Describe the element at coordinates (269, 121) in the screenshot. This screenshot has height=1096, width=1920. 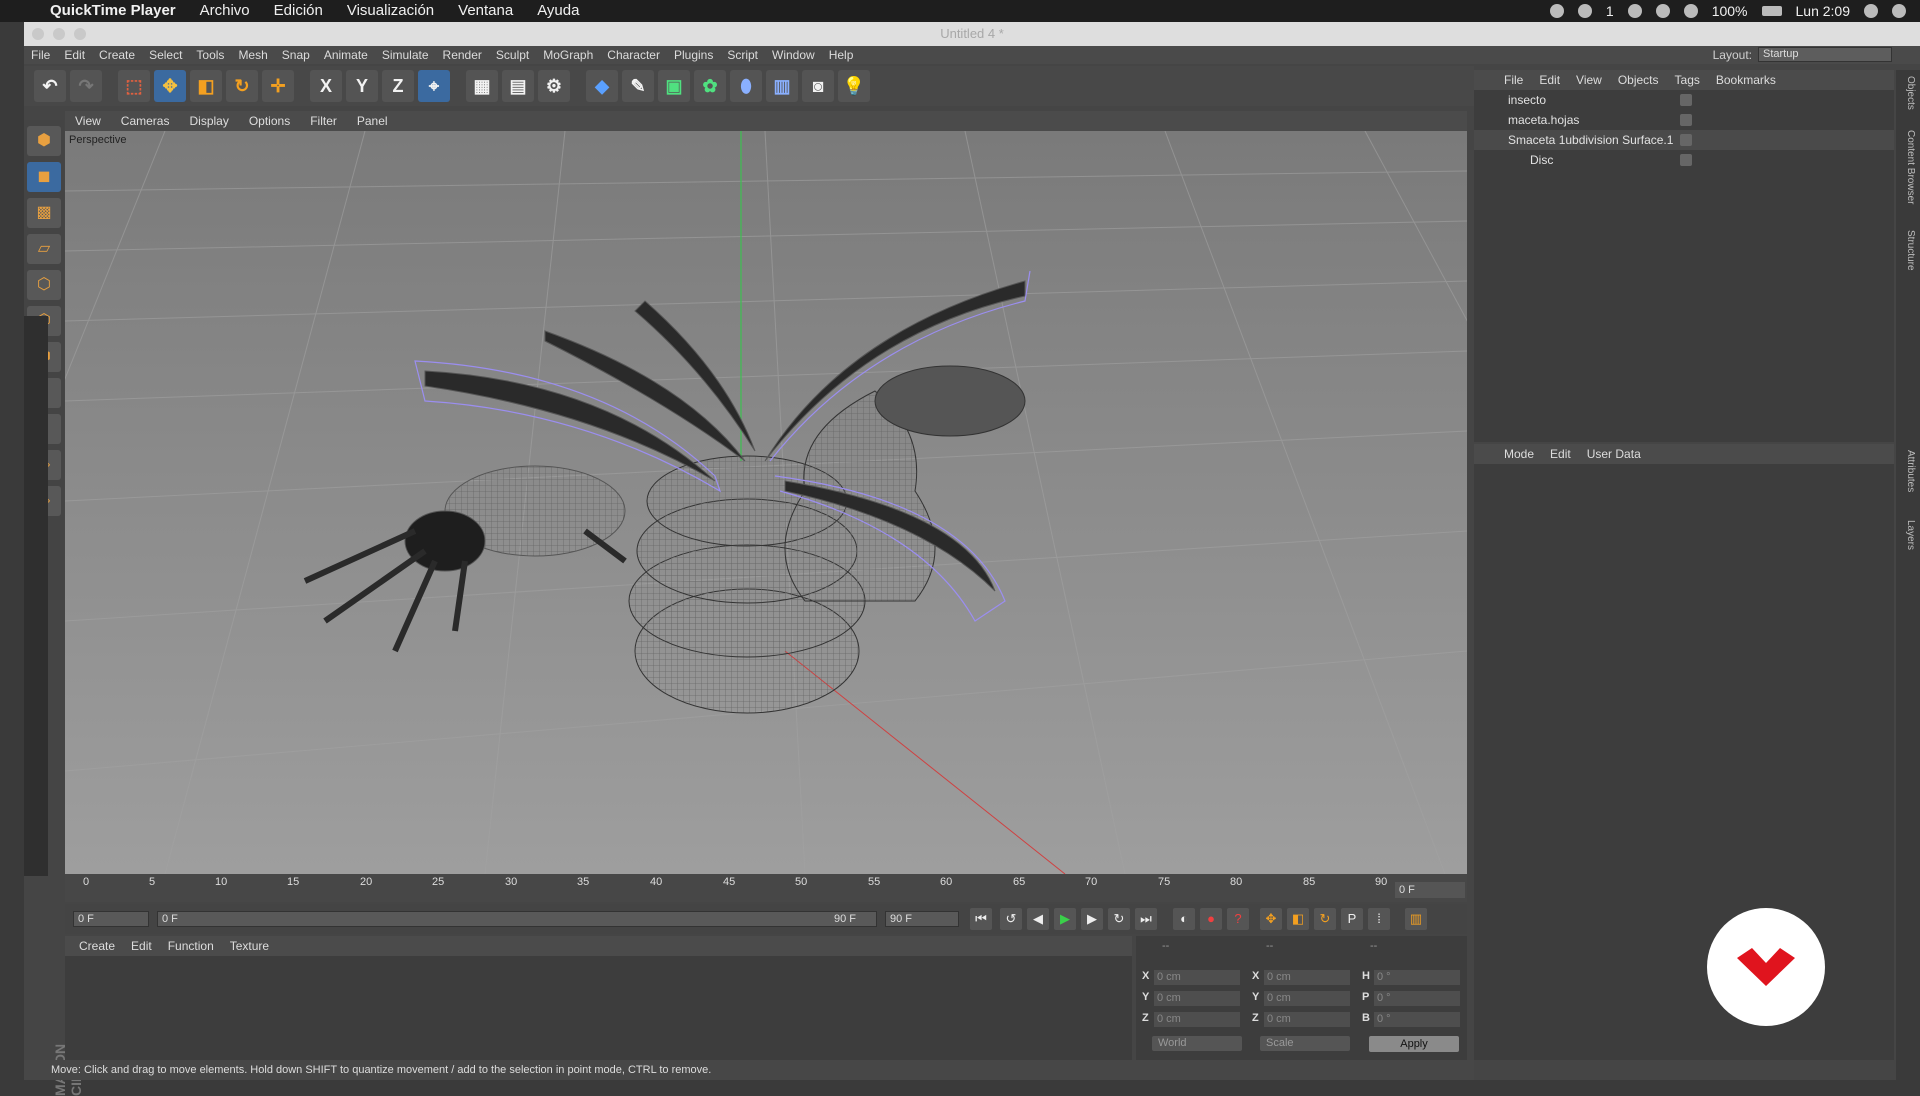
I see `viewport-menu-options: Options` at that location.